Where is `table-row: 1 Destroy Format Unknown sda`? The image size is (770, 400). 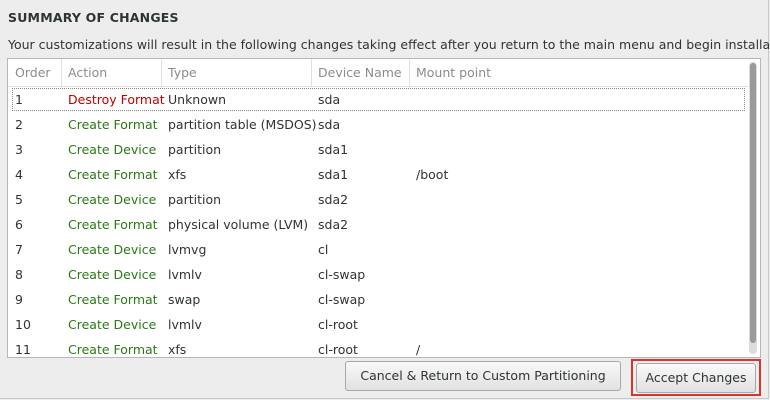
table-row: 1 Destroy Format Unknown sda is located at coordinates (378, 99).